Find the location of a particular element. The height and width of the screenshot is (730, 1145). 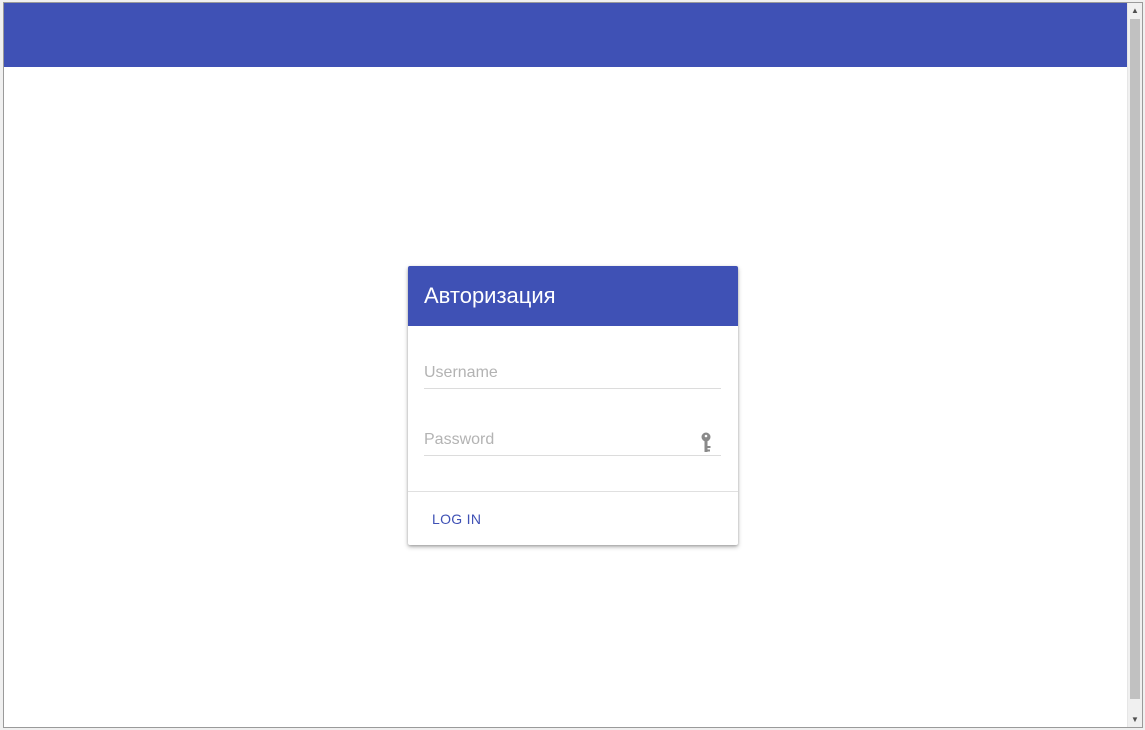

app-toolbar is located at coordinates (565, 35).